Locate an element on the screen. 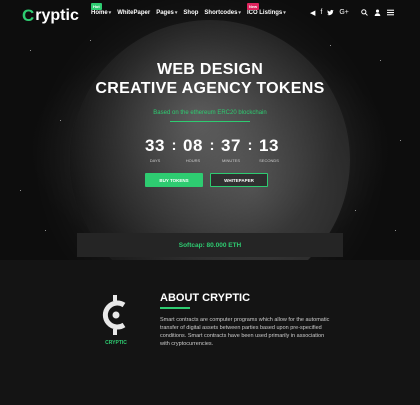  countdown-days: 33 DAYS is located at coordinates (155, 149).